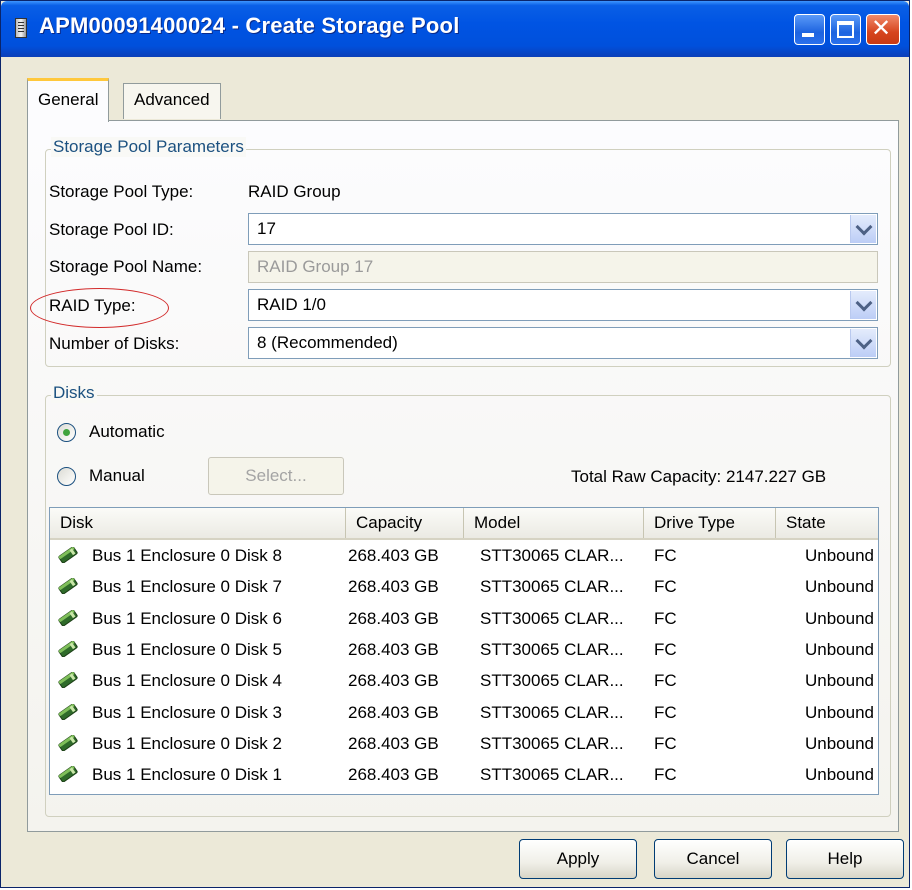 This screenshot has height=890, width=912. What do you see at coordinates (21, 28) in the screenshot?
I see `storage-icon` at bounding box center [21, 28].